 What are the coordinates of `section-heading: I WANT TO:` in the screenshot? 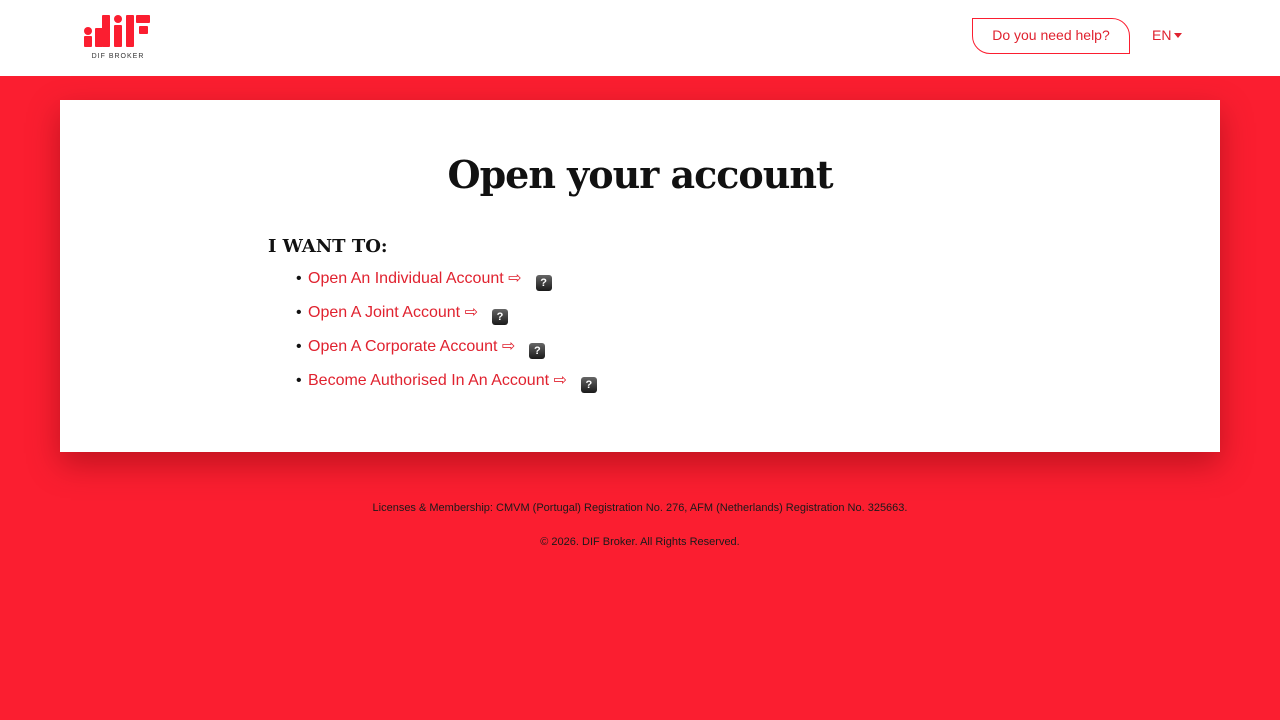 It's located at (328, 246).